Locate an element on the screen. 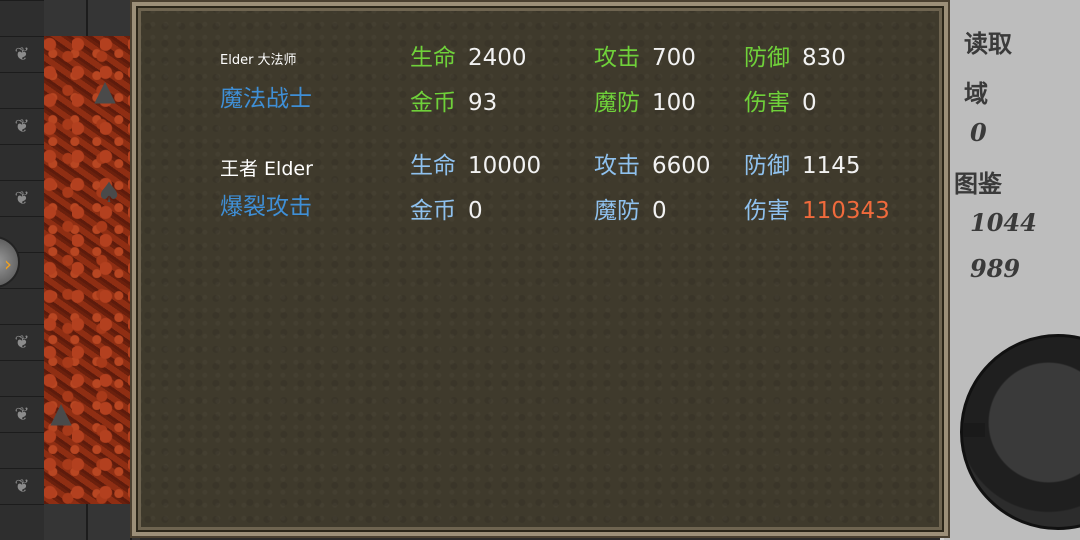  monster-name: 王者 Elder is located at coordinates (266, 169).